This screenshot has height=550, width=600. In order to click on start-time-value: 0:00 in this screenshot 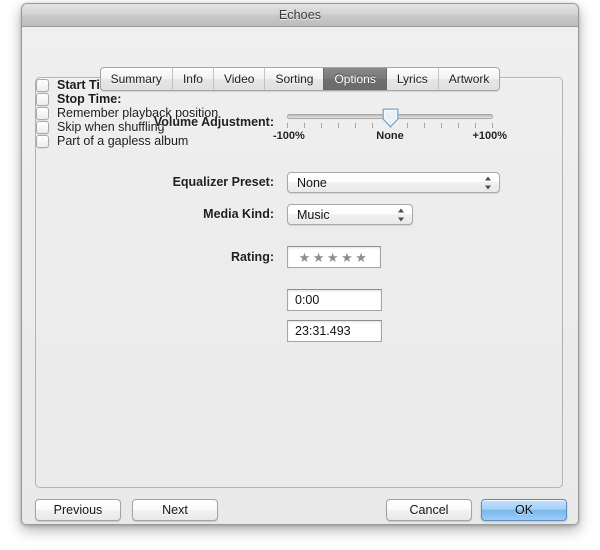, I will do `click(307, 300)`.